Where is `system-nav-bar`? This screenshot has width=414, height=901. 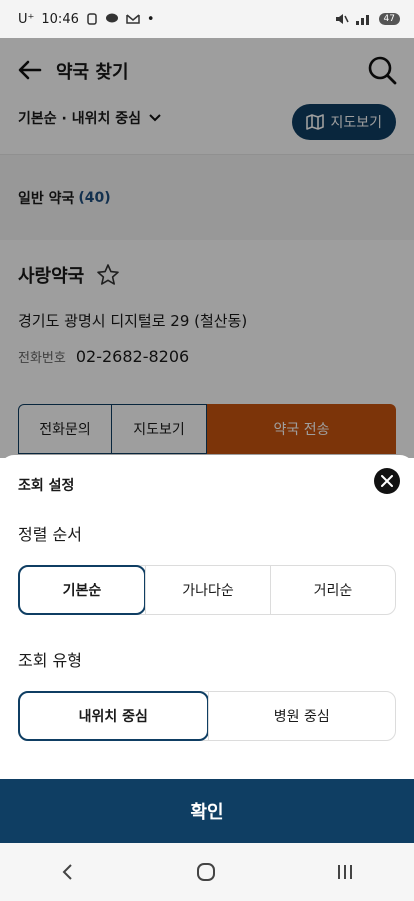 system-nav-bar is located at coordinates (207, 872).